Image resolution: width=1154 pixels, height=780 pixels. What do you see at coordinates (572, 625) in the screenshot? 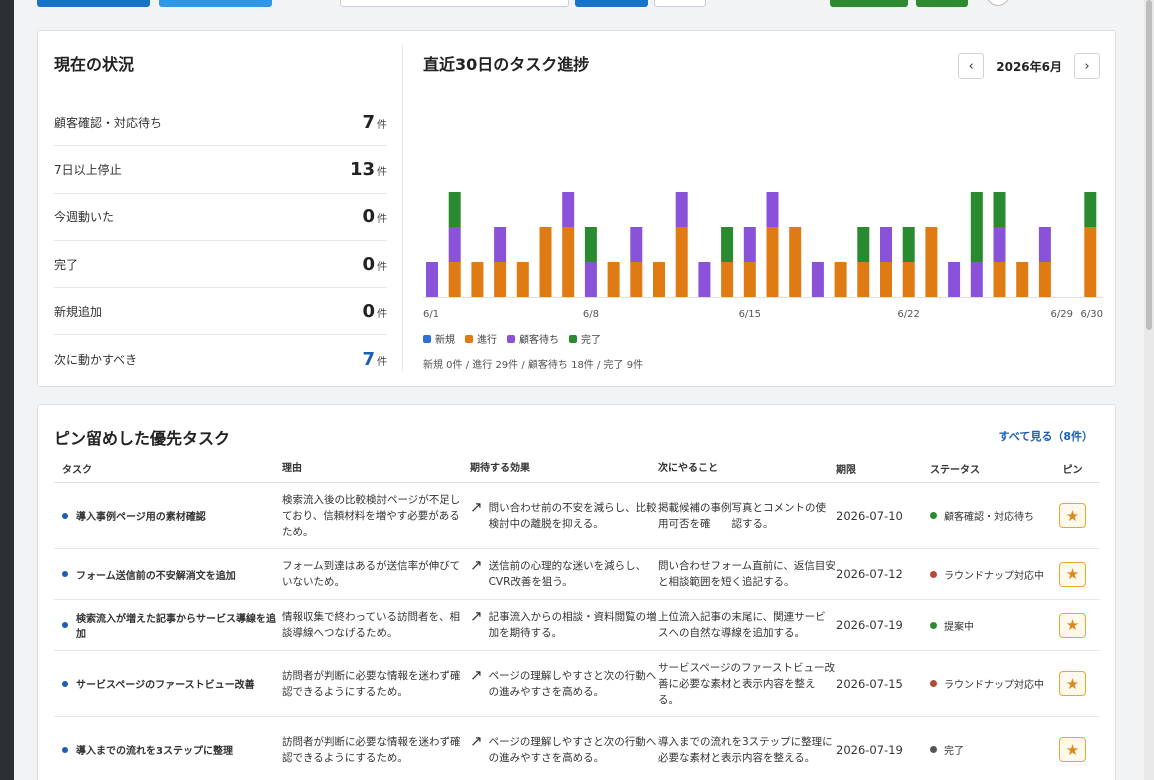
I see `effect-text: 記事流入からの相談・資料閲覧の増加を期待する。` at bounding box center [572, 625].